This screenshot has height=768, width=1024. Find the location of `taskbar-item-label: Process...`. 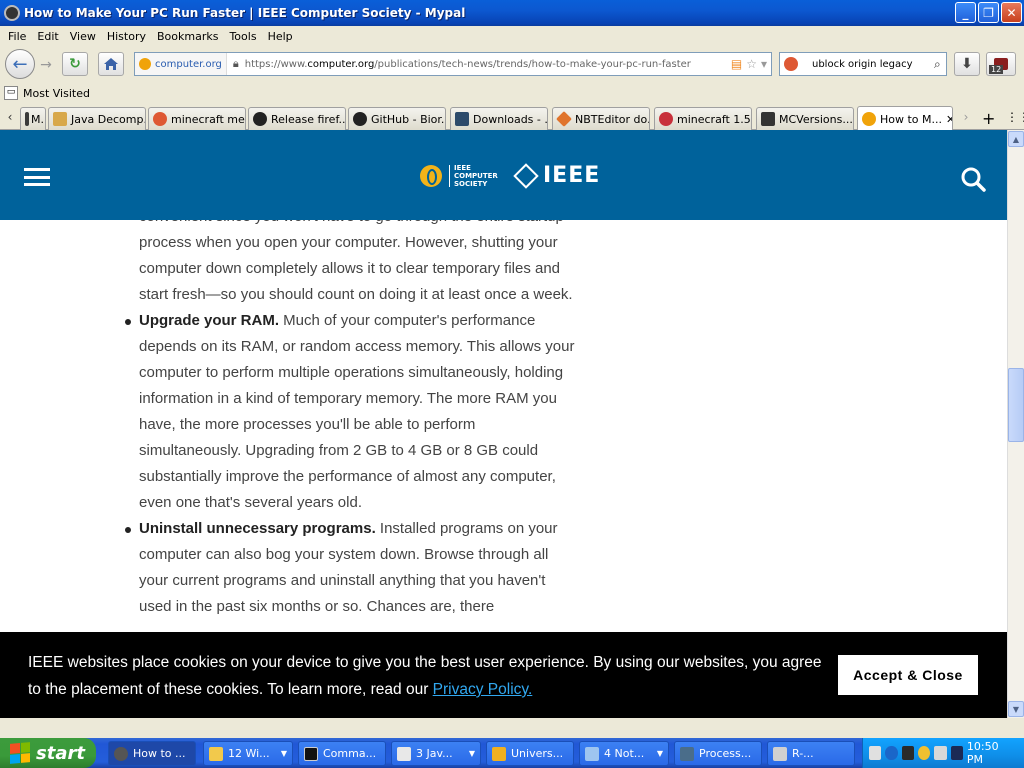

taskbar-item-label: Process... is located at coordinates (725, 753).